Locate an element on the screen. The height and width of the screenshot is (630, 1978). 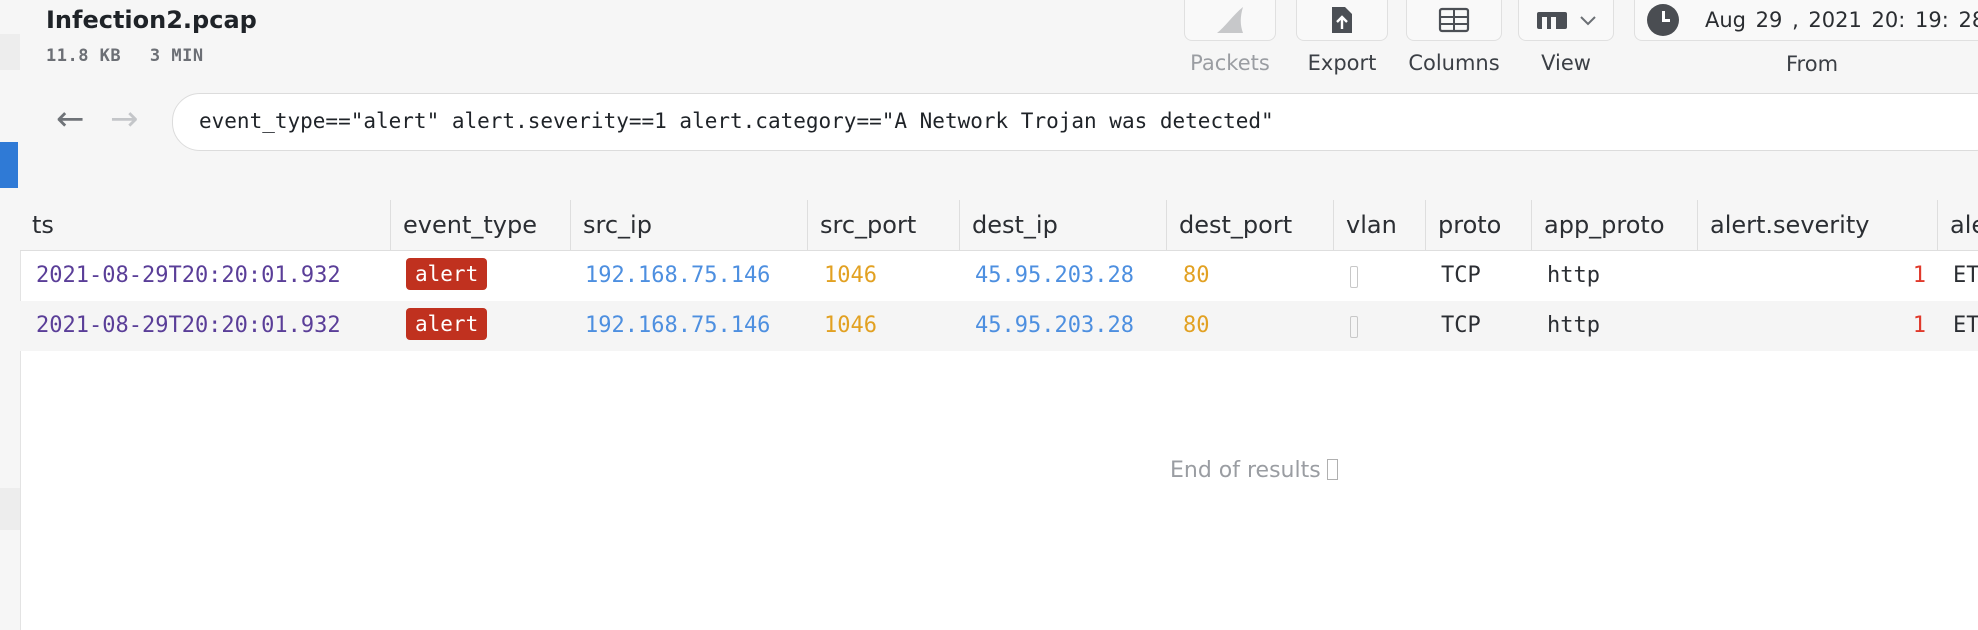
arrow-left-icon: ← is located at coordinates (70, 119).